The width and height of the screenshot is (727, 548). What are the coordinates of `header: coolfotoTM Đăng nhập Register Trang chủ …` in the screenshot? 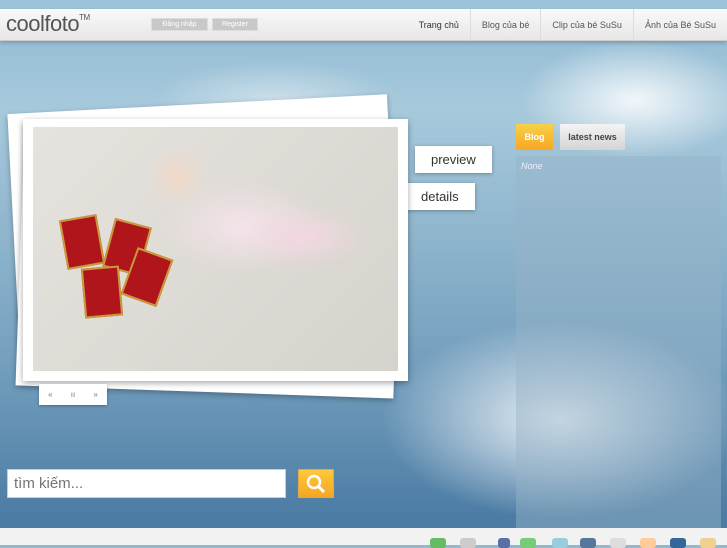 It's located at (363, 25).